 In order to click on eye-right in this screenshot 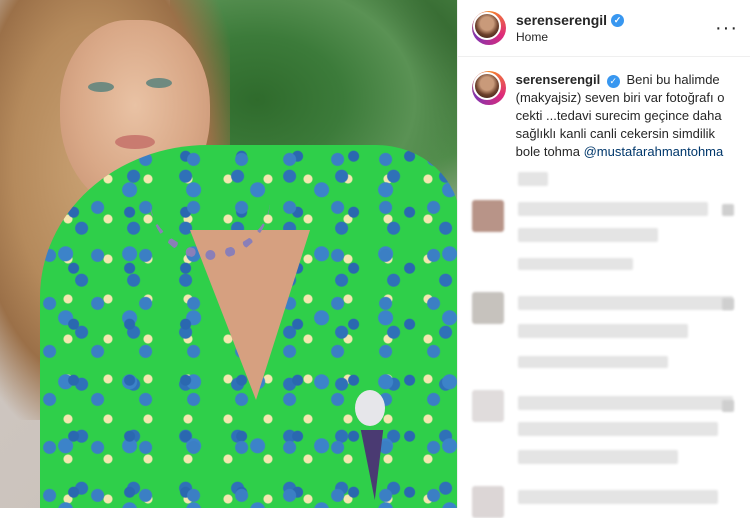, I will do `click(159, 83)`.